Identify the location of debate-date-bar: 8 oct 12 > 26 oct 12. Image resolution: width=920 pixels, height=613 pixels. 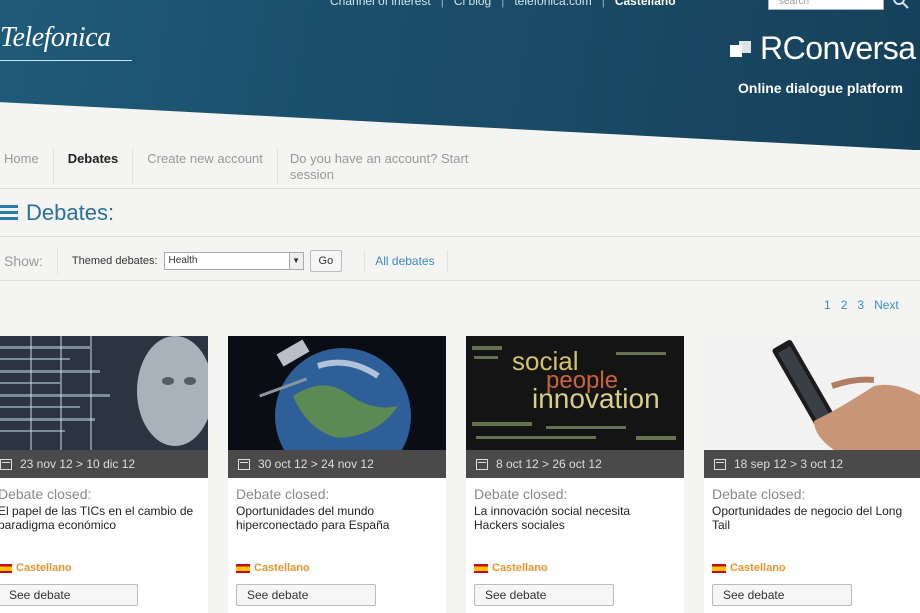
(575, 464).